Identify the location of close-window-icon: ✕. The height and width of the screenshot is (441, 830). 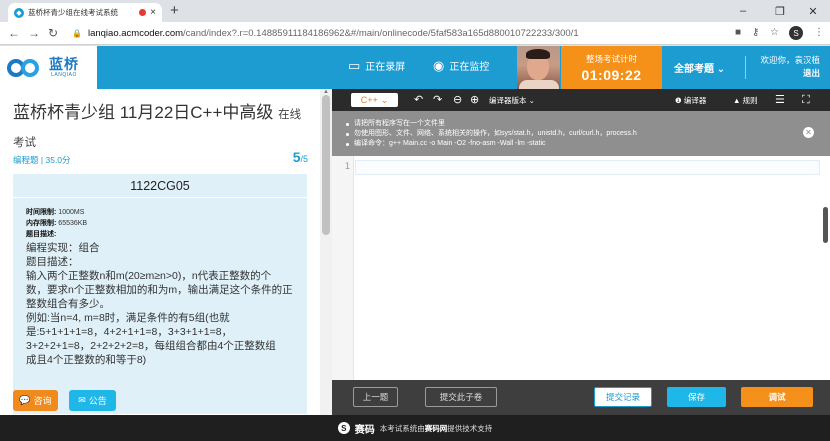
(813, 11).